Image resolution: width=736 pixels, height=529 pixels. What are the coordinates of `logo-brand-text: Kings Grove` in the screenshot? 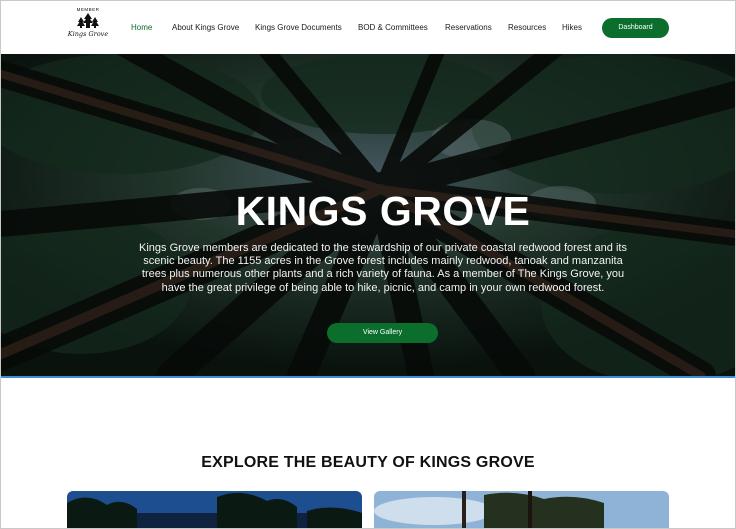 It's located at (88, 34).